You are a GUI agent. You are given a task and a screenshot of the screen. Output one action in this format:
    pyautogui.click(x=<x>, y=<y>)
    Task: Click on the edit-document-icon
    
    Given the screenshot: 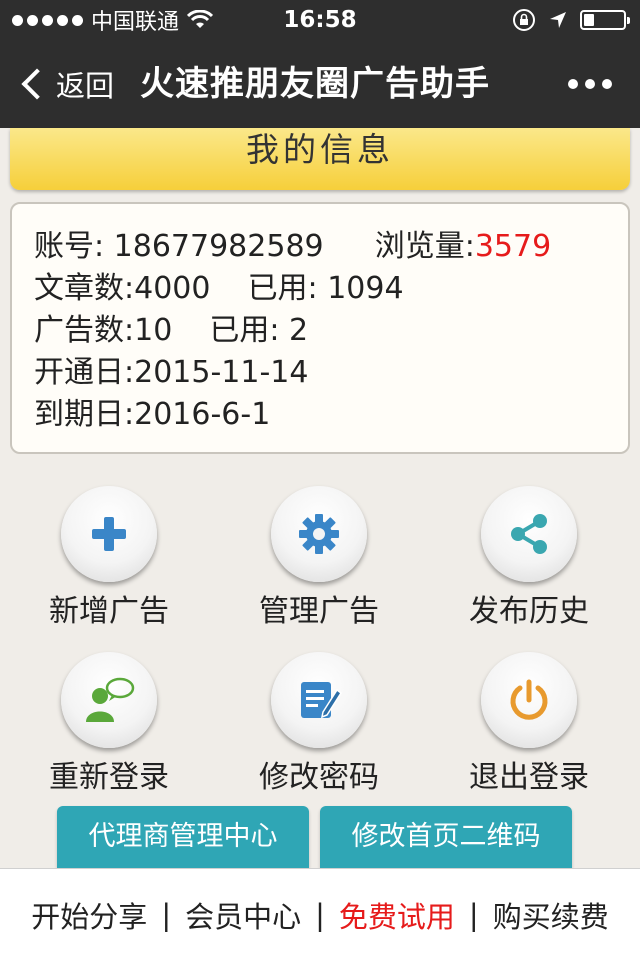 What is the action you would take?
    pyautogui.click(x=322, y=700)
    